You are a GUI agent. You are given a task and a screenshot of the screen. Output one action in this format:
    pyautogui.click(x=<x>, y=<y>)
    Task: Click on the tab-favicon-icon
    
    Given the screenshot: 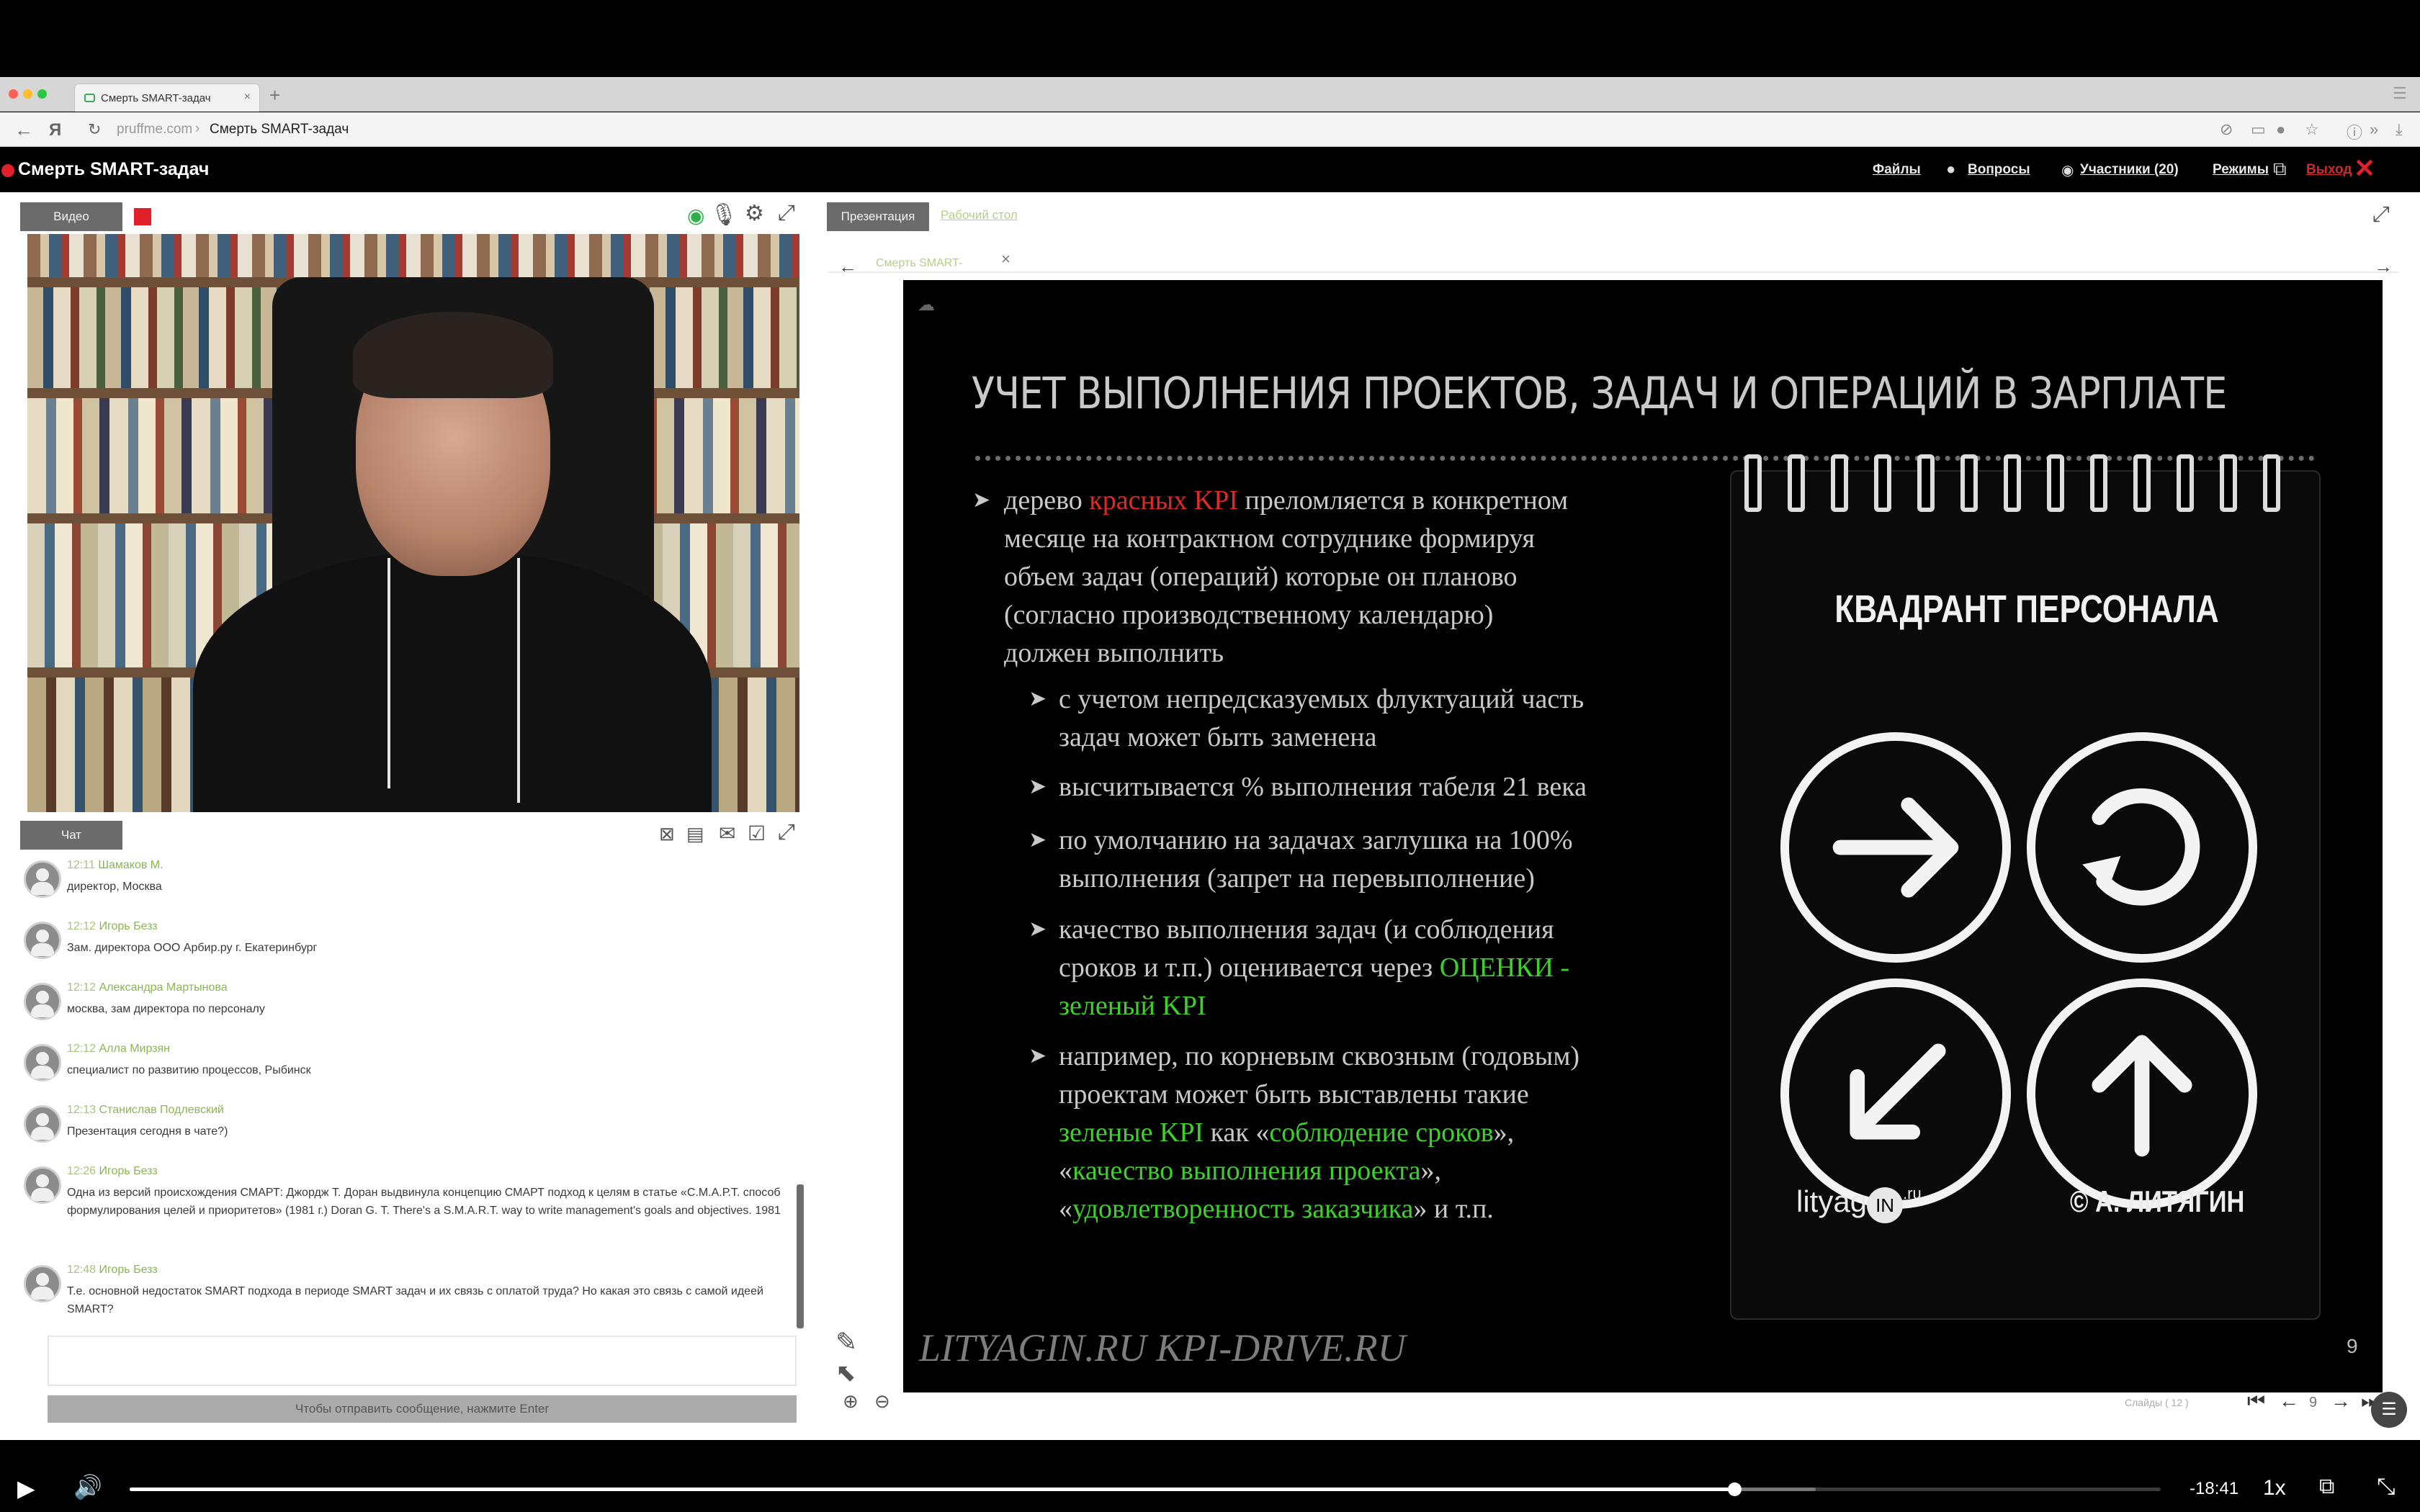 What is the action you would take?
    pyautogui.click(x=89, y=98)
    